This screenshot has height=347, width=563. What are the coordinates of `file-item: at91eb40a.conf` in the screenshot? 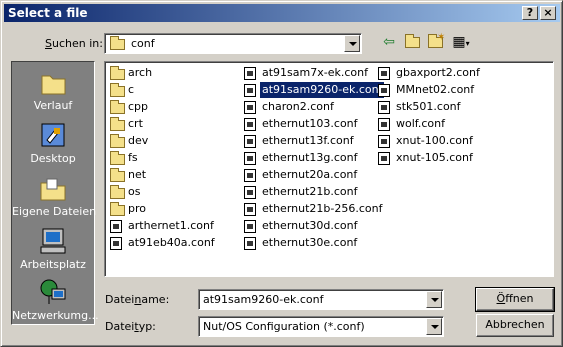 It's located at (175, 243).